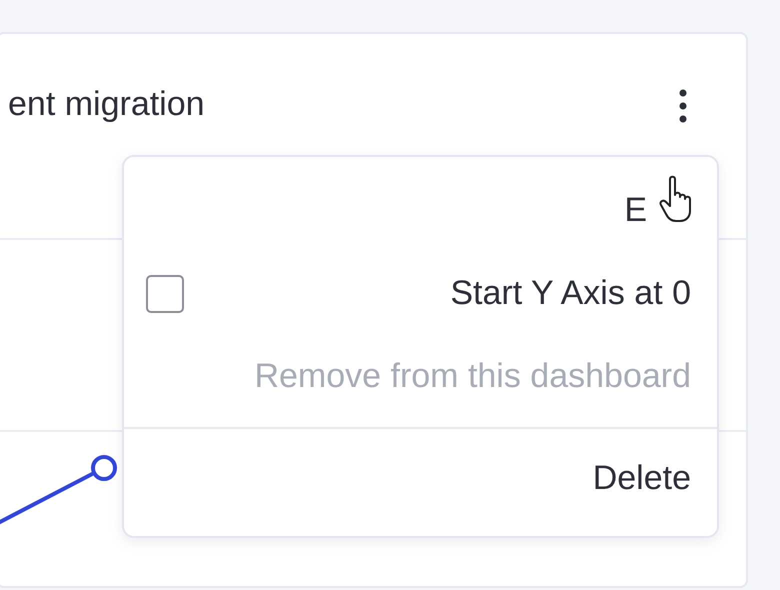 The height and width of the screenshot is (590, 780). What do you see at coordinates (570, 293) in the screenshot?
I see `menu-item: Start Y Axis at 0` at bounding box center [570, 293].